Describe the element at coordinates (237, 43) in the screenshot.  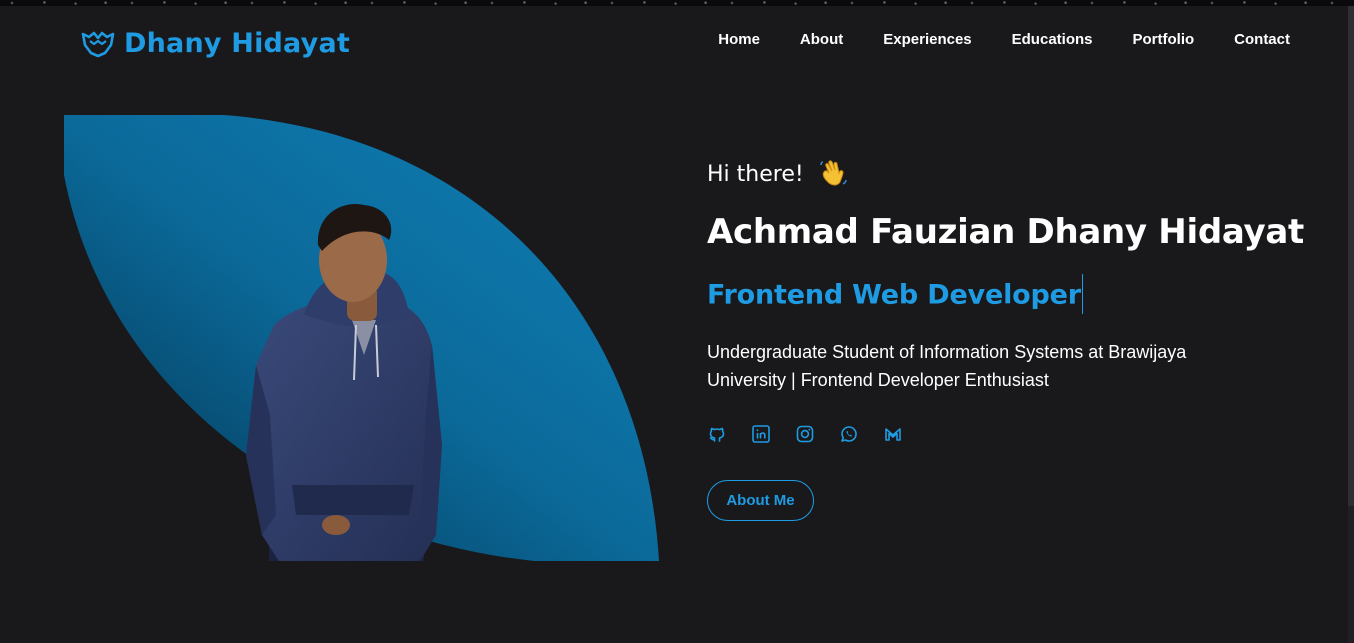
I see `brand-name: Dhany Hidayat` at that location.